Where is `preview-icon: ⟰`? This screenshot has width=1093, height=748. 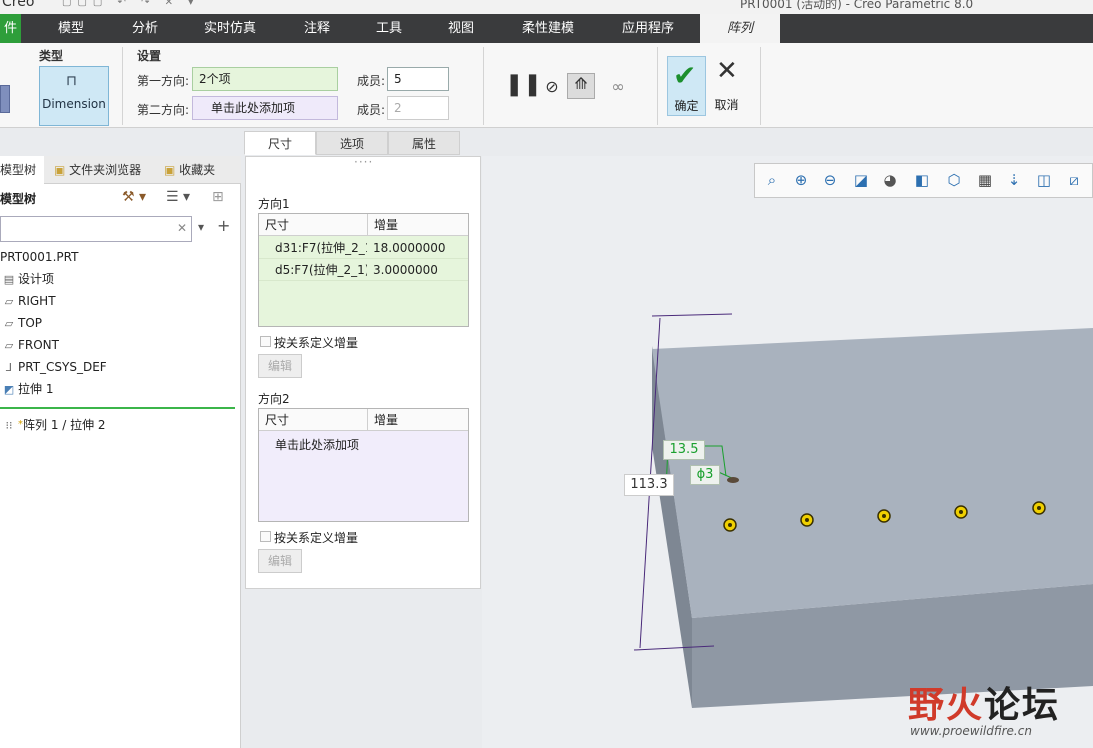
preview-icon: ⟰ is located at coordinates (581, 86).